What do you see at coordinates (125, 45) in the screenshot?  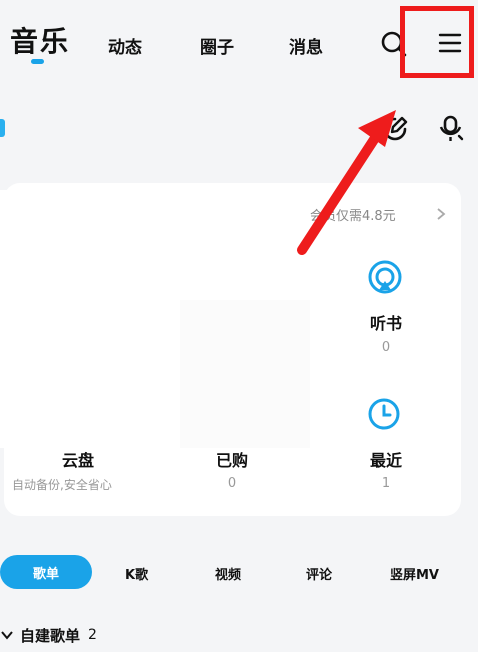 I see `tab-feed: 动态` at bounding box center [125, 45].